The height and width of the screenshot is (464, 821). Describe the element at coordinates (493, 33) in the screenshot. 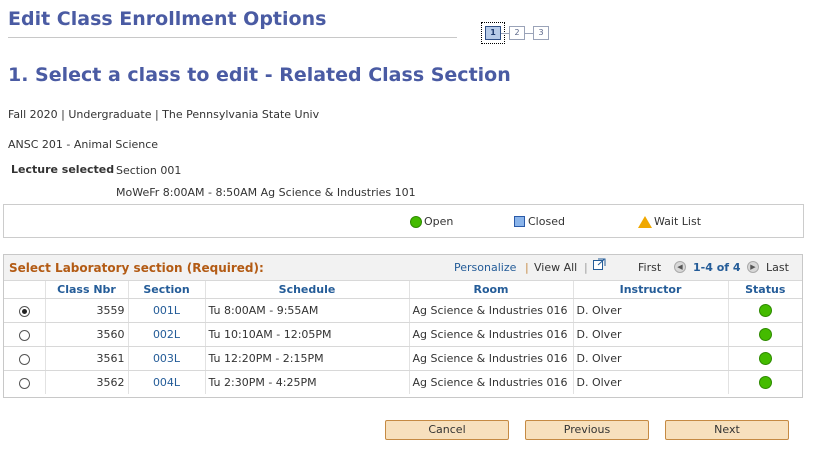

I see `step-1: 1` at that location.